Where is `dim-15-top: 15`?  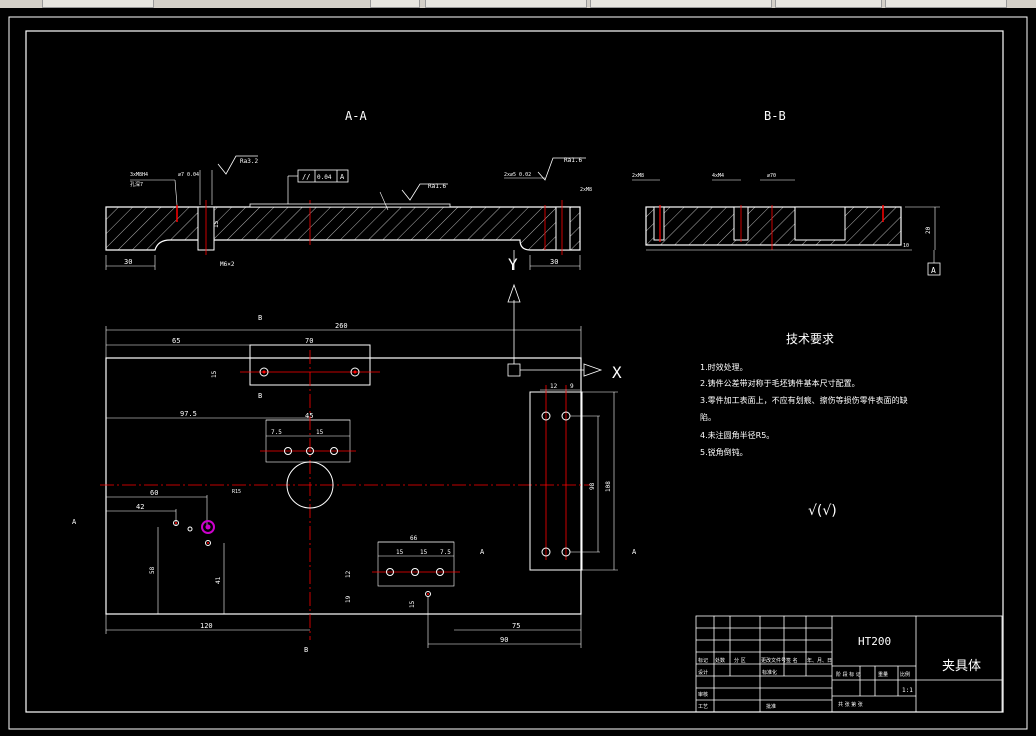 dim-15-top: 15 is located at coordinates (214, 374).